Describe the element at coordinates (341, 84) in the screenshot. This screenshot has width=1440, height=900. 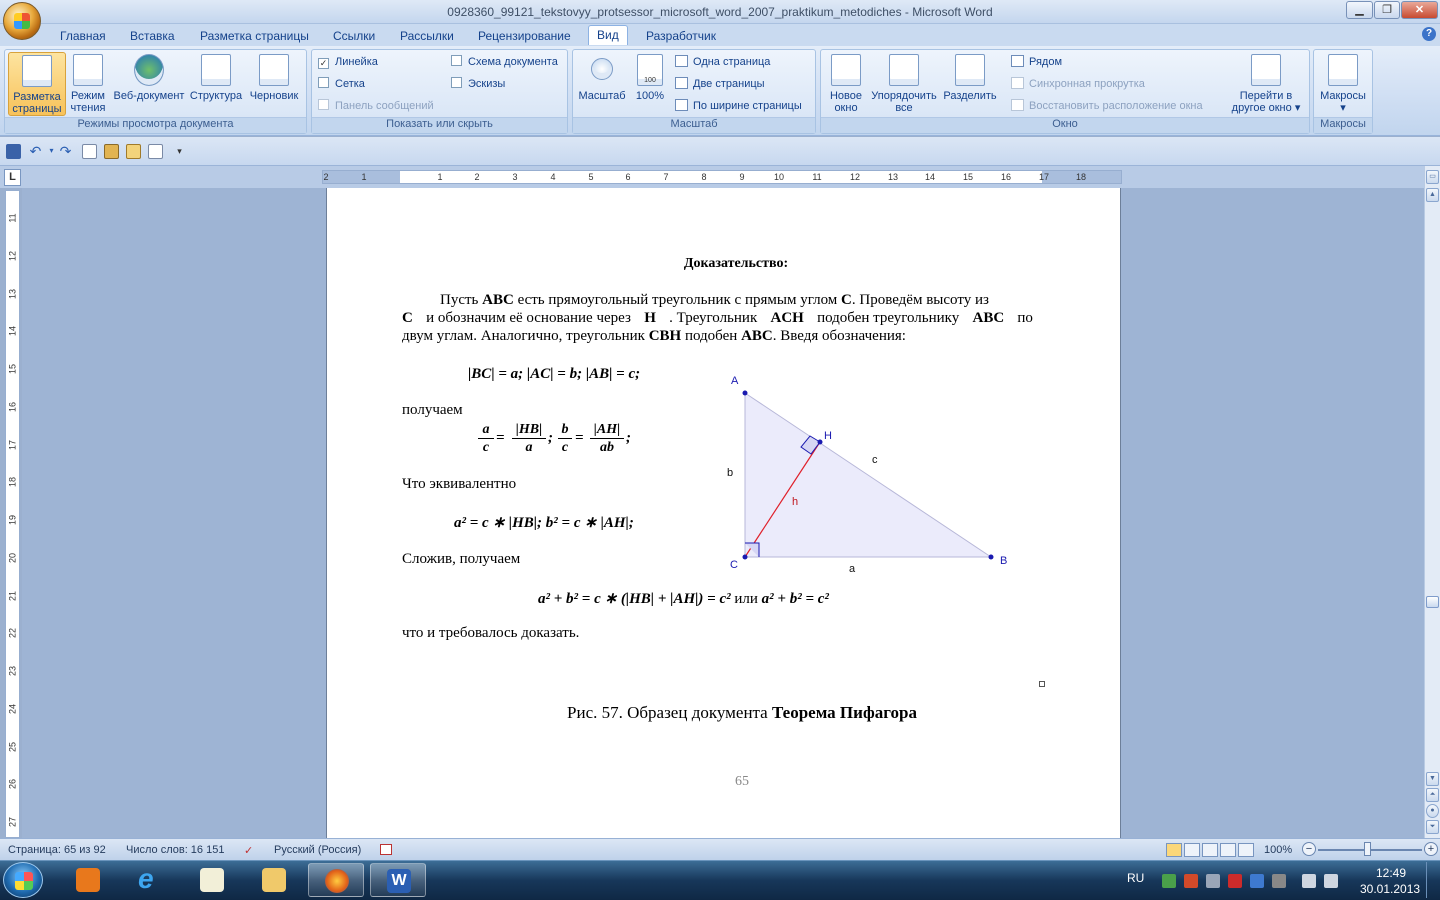
I see `grid-checkbox: Сетка` at that location.